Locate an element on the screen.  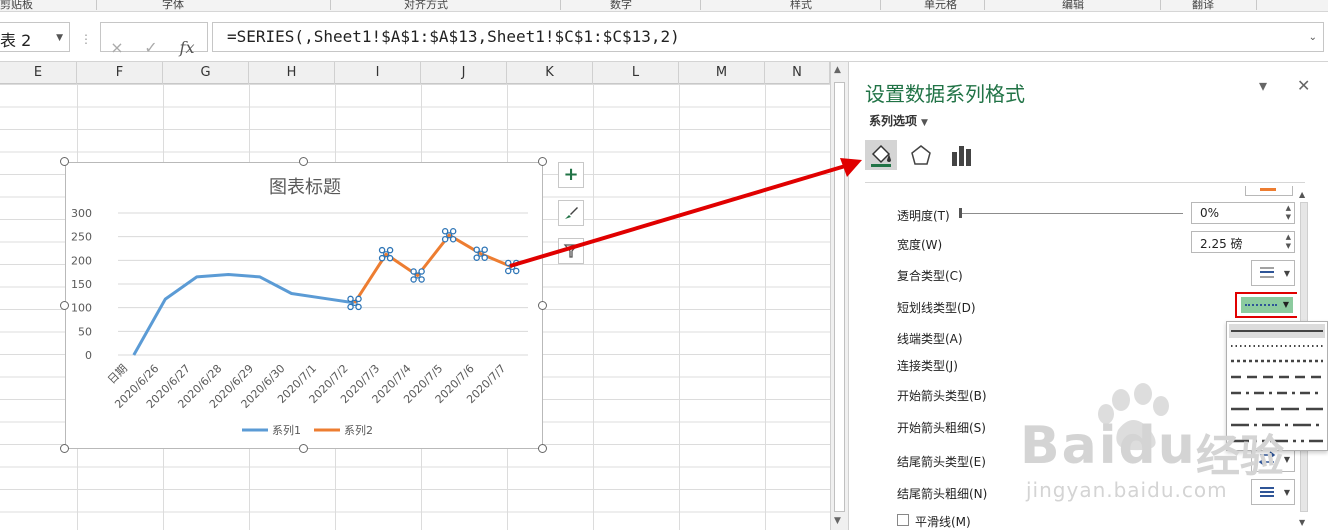
column-header-g: G is located at coordinates (206, 73).